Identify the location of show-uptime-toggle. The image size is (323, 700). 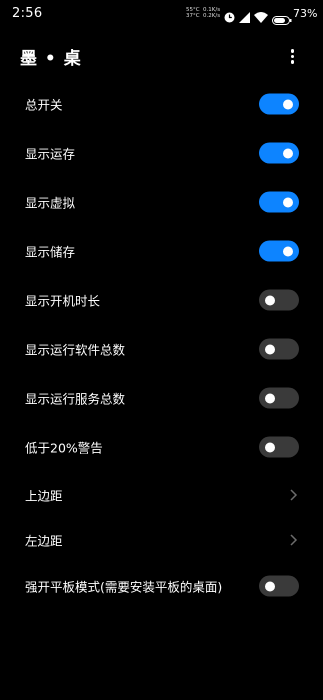
(279, 300).